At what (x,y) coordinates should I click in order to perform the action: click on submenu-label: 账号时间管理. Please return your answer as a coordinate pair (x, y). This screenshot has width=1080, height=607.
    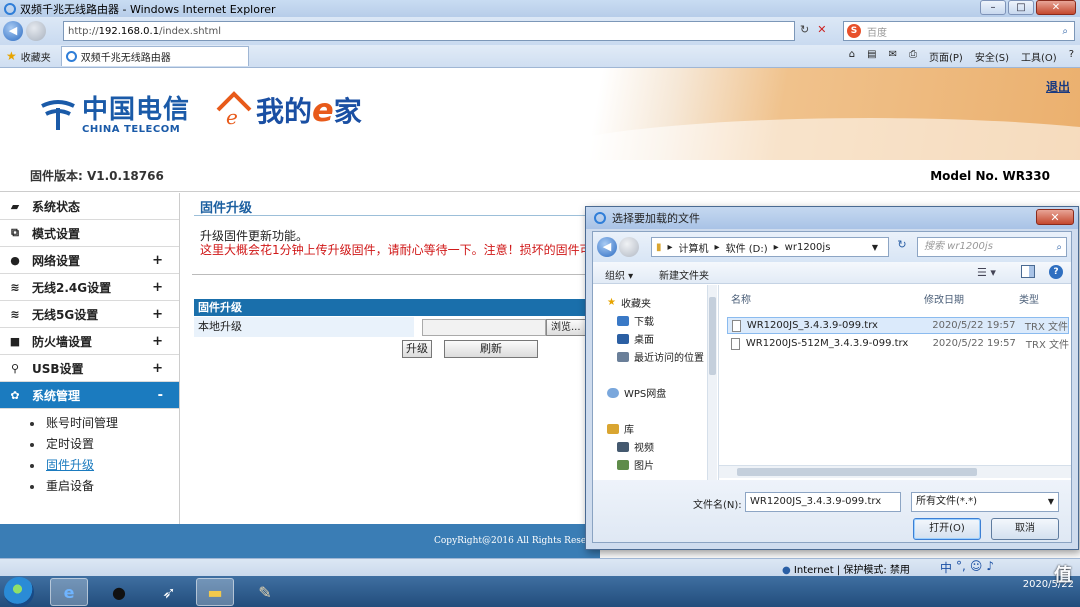
    Looking at the image, I should click on (82, 423).